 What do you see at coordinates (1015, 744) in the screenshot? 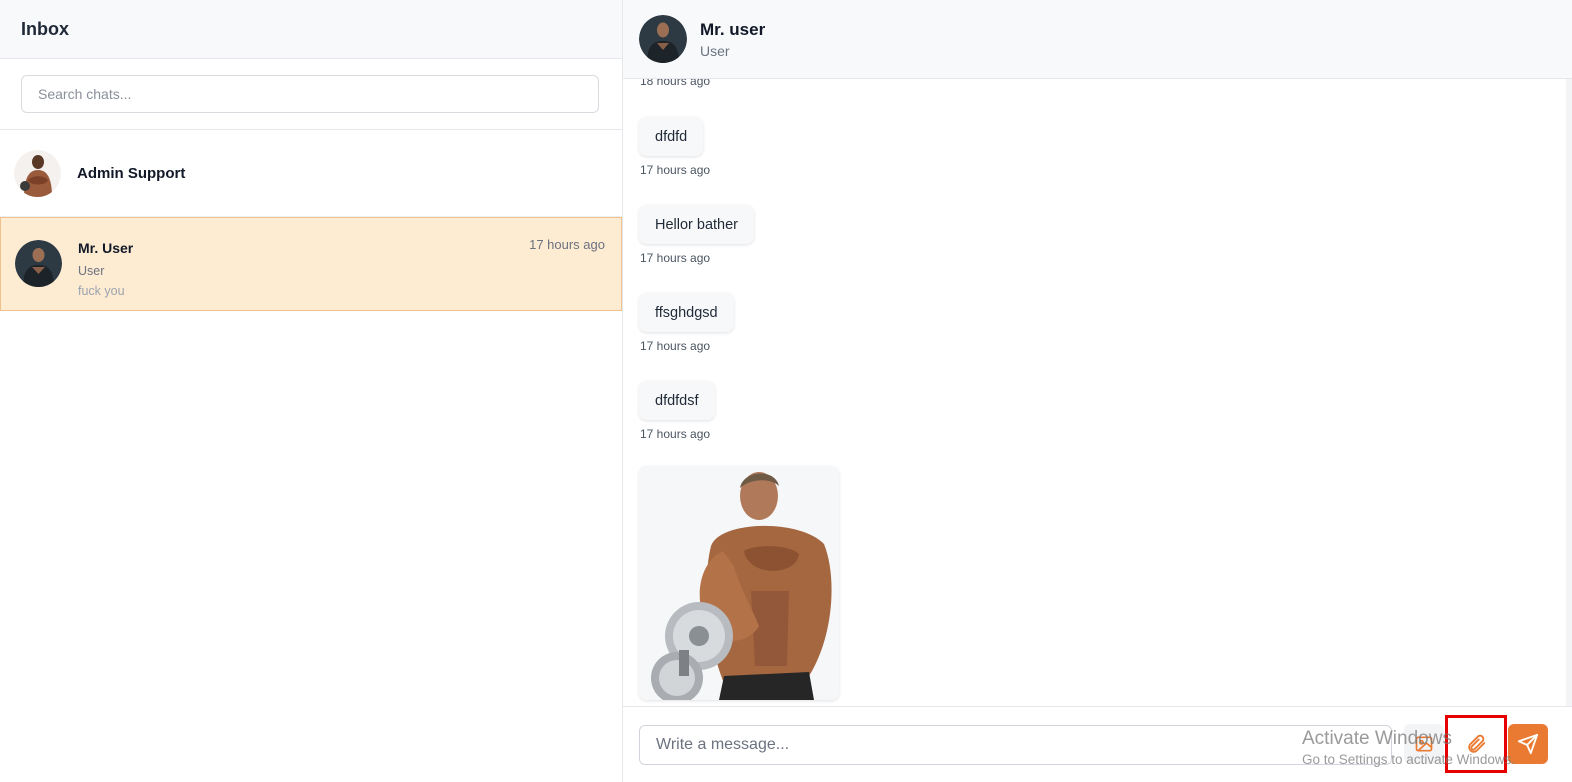
I see `message-input` at bounding box center [1015, 744].